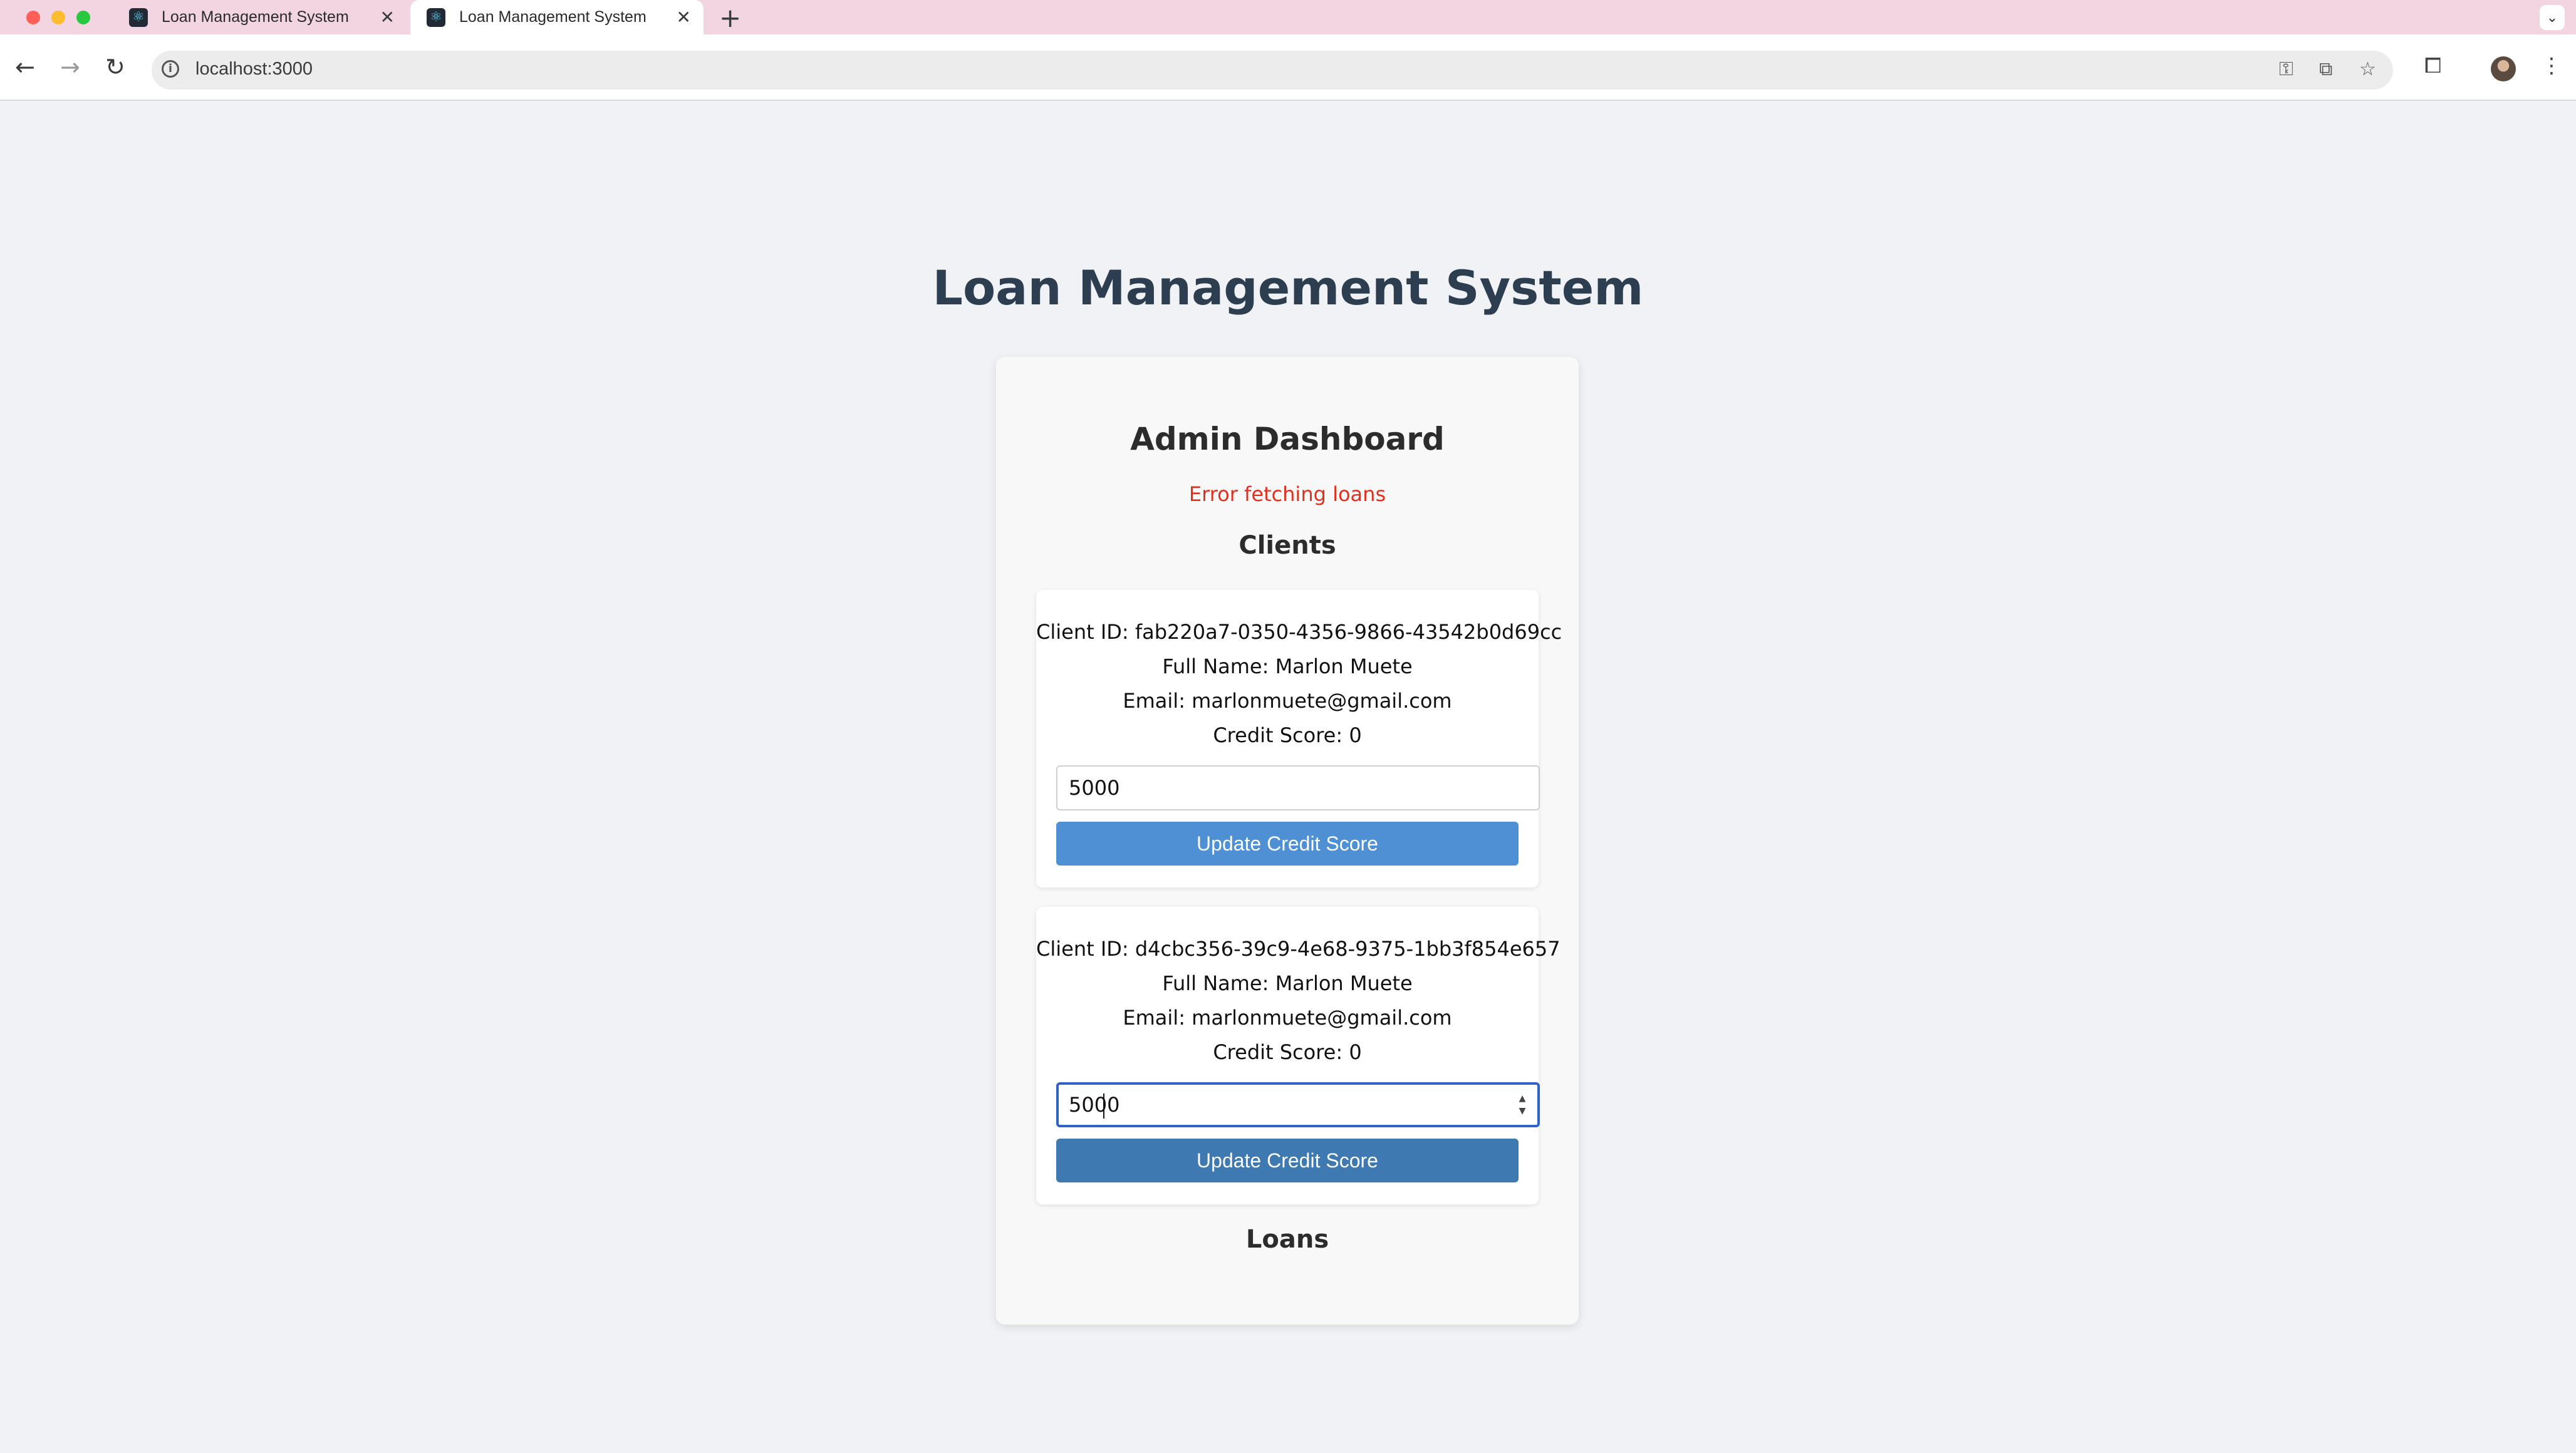 Image resolution: width=2576 pixels, height=1453 pixels. I want to click on menu-icon: ⋮, so click(2551, 65).